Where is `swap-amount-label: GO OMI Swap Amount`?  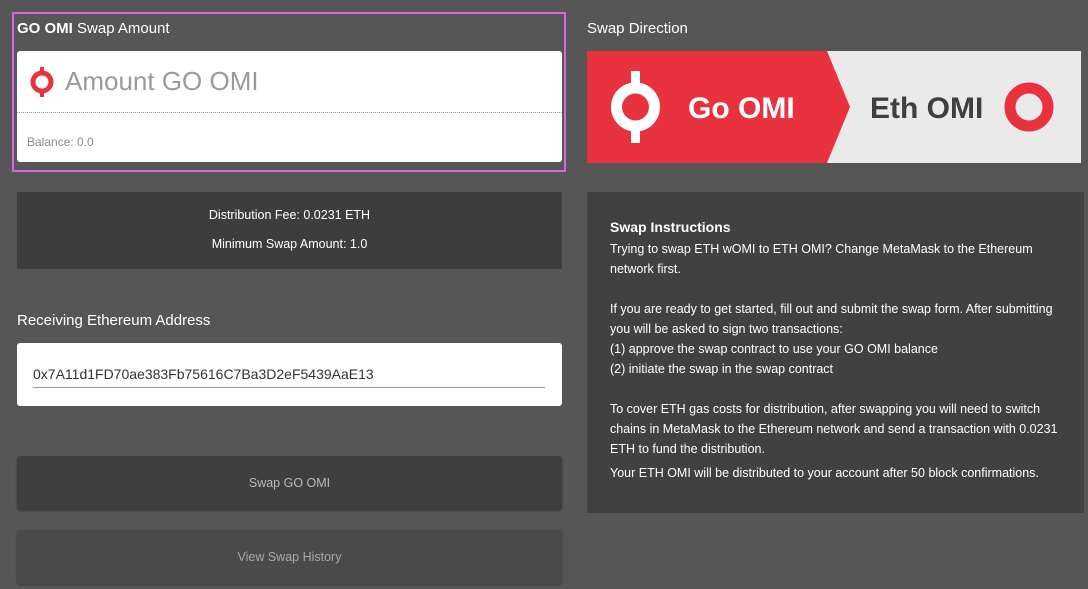
swap-amount-label: GO OMI Swap Amount is located at coordinates (93, 28).